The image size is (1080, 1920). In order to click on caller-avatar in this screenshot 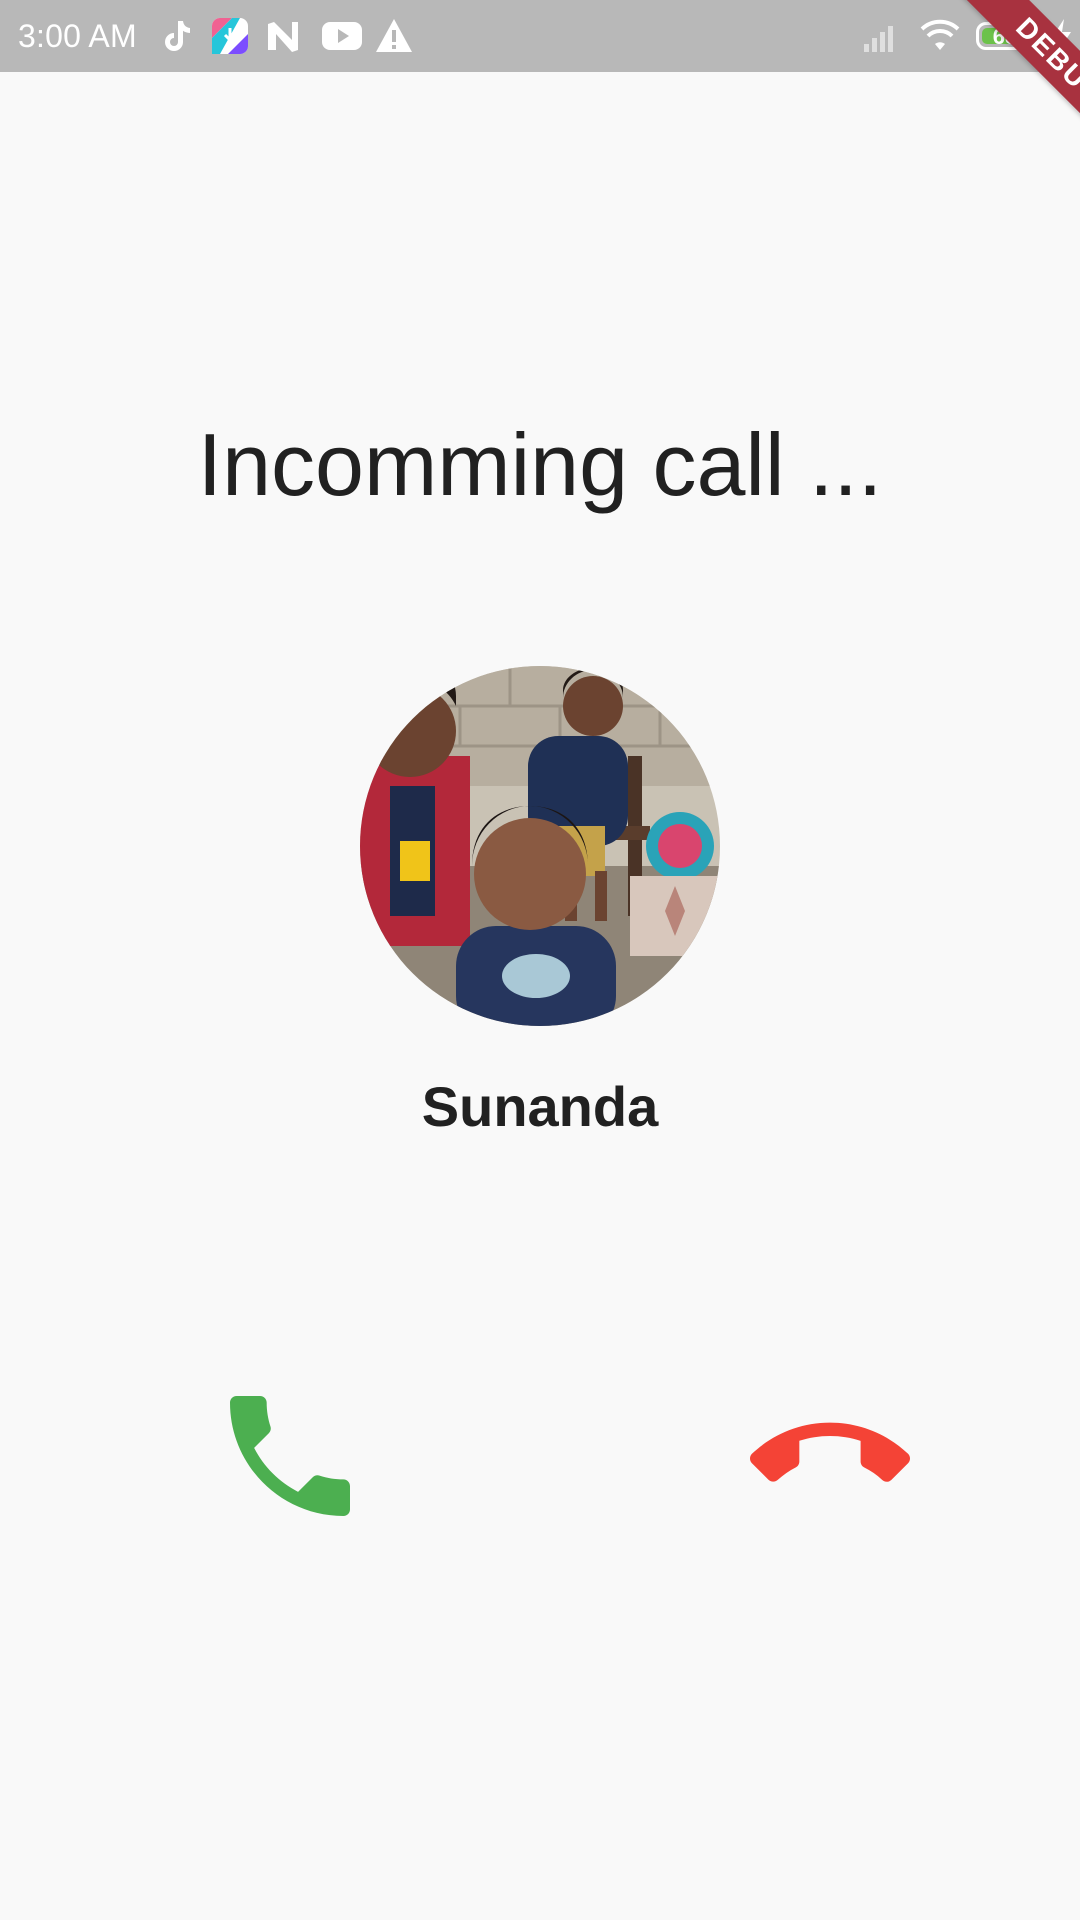, I will do `click(540, 846)`.